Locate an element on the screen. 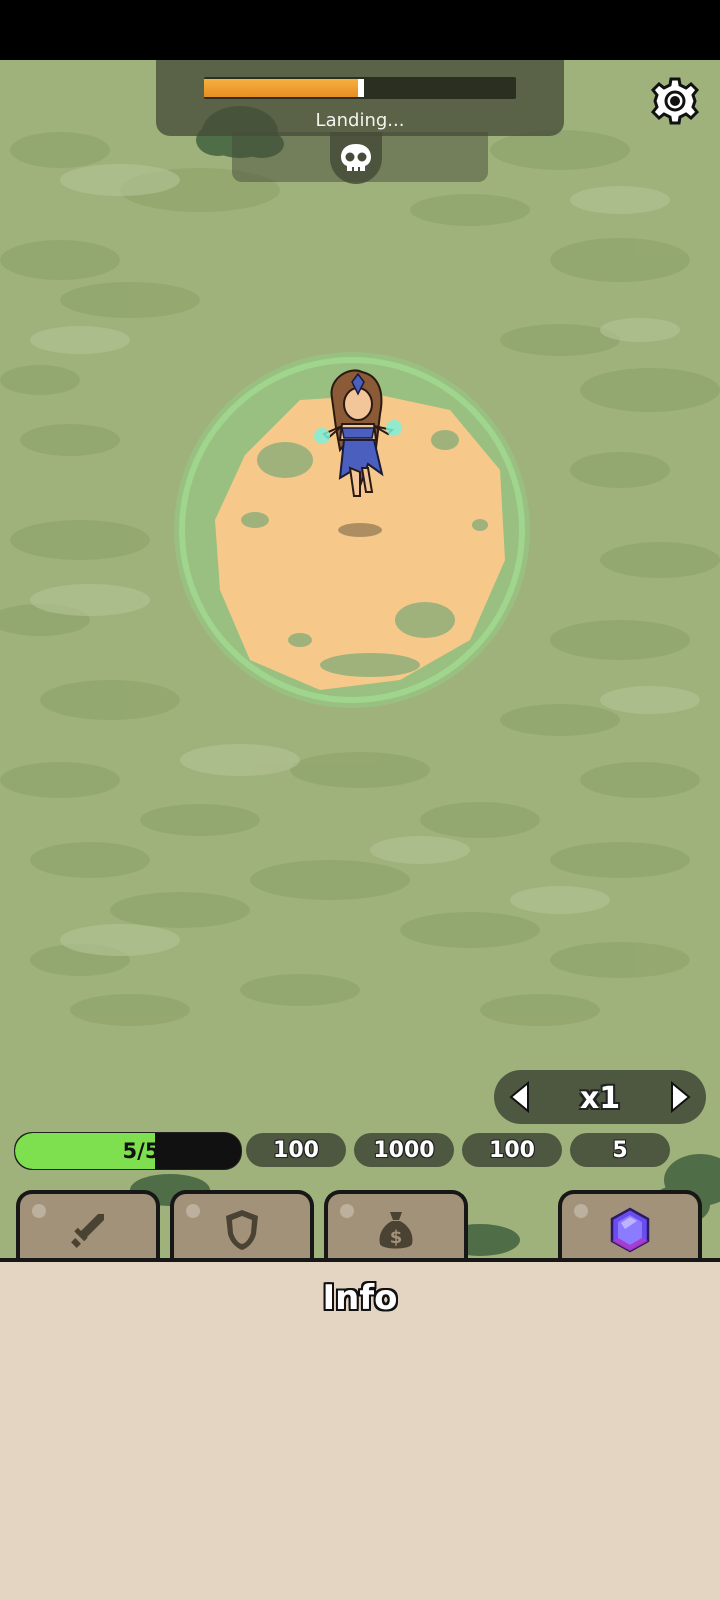 The width and height of the screenshot is (720, 1600). wave-progress-bar is located at coordinates (360, 88).